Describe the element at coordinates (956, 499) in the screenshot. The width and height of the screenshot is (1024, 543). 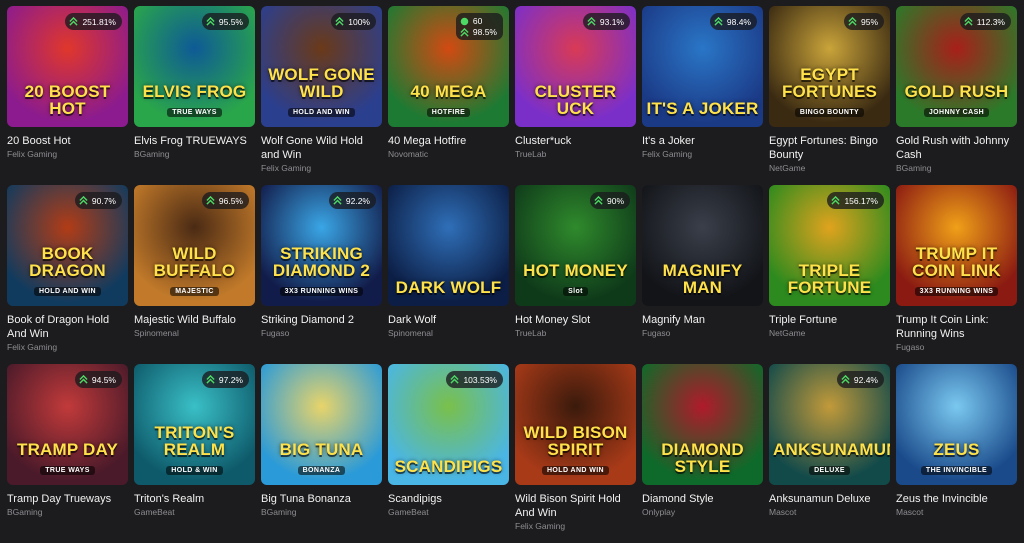
I see `game-title: Zeus the Invincible` at that location.